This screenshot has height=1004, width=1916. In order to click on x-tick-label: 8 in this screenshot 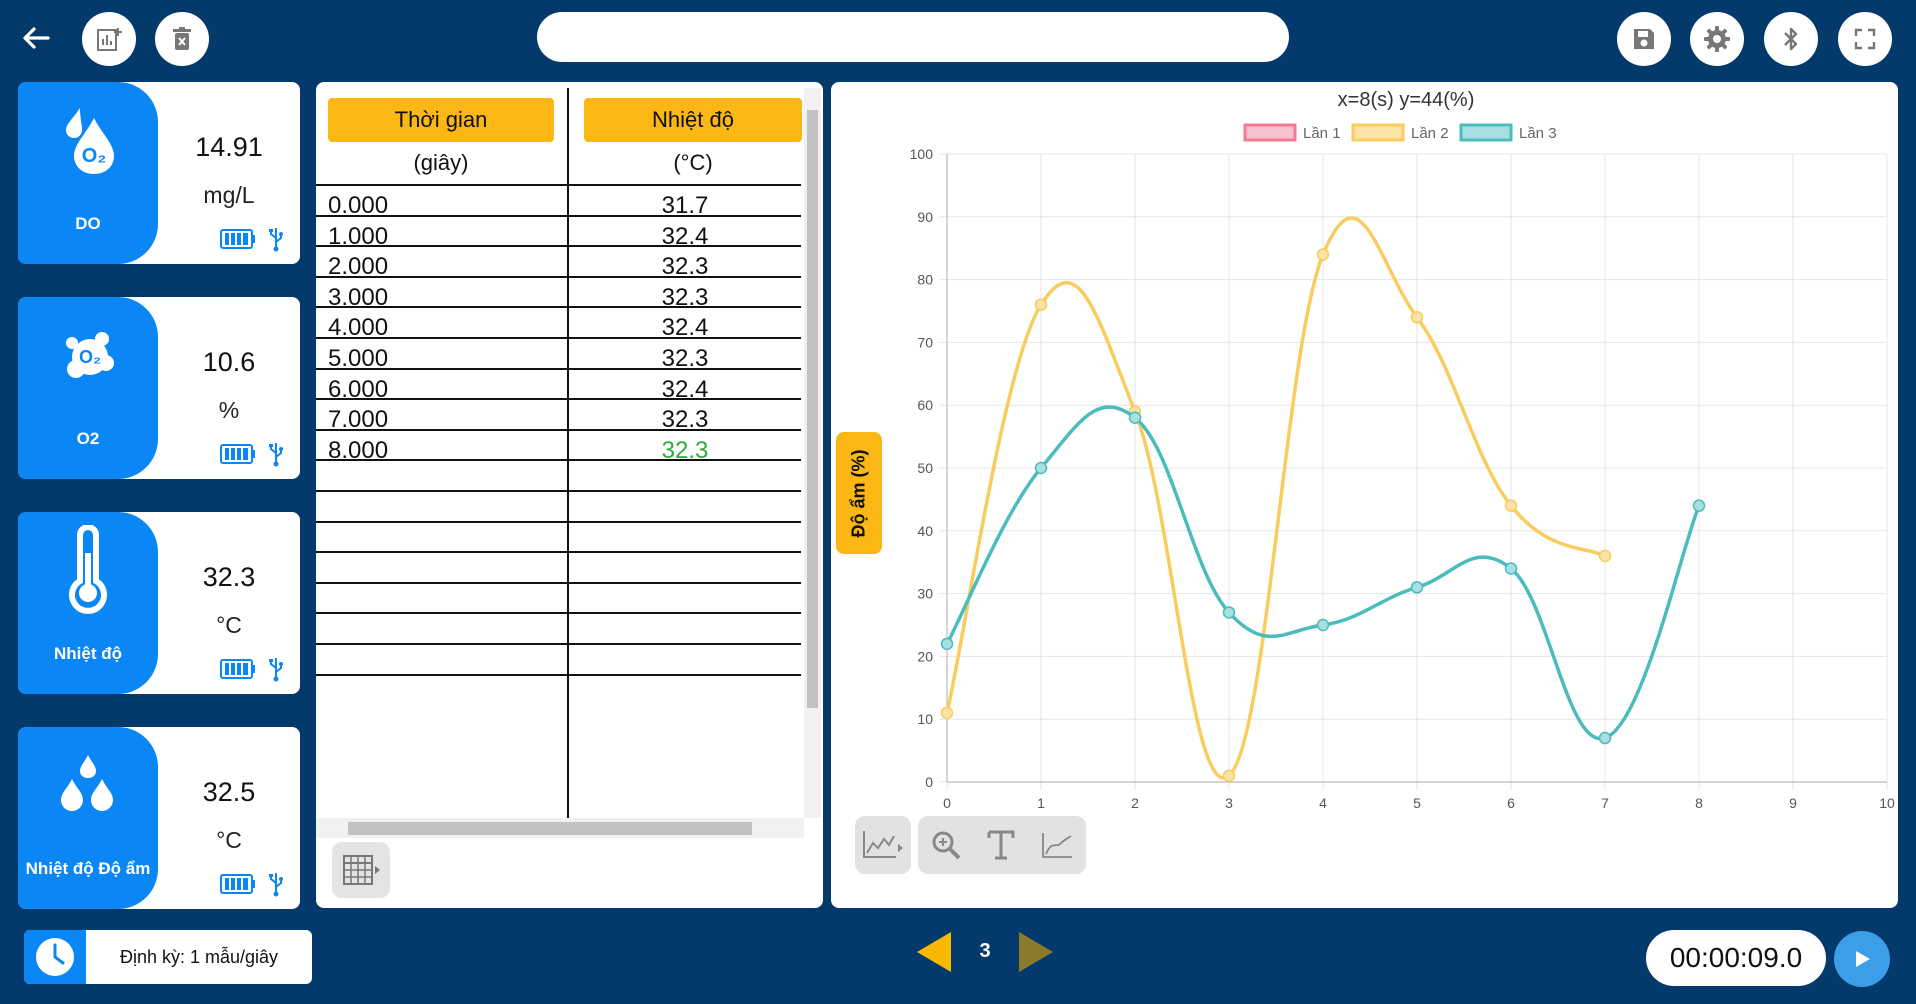, I will do `click(1699, 803)`.